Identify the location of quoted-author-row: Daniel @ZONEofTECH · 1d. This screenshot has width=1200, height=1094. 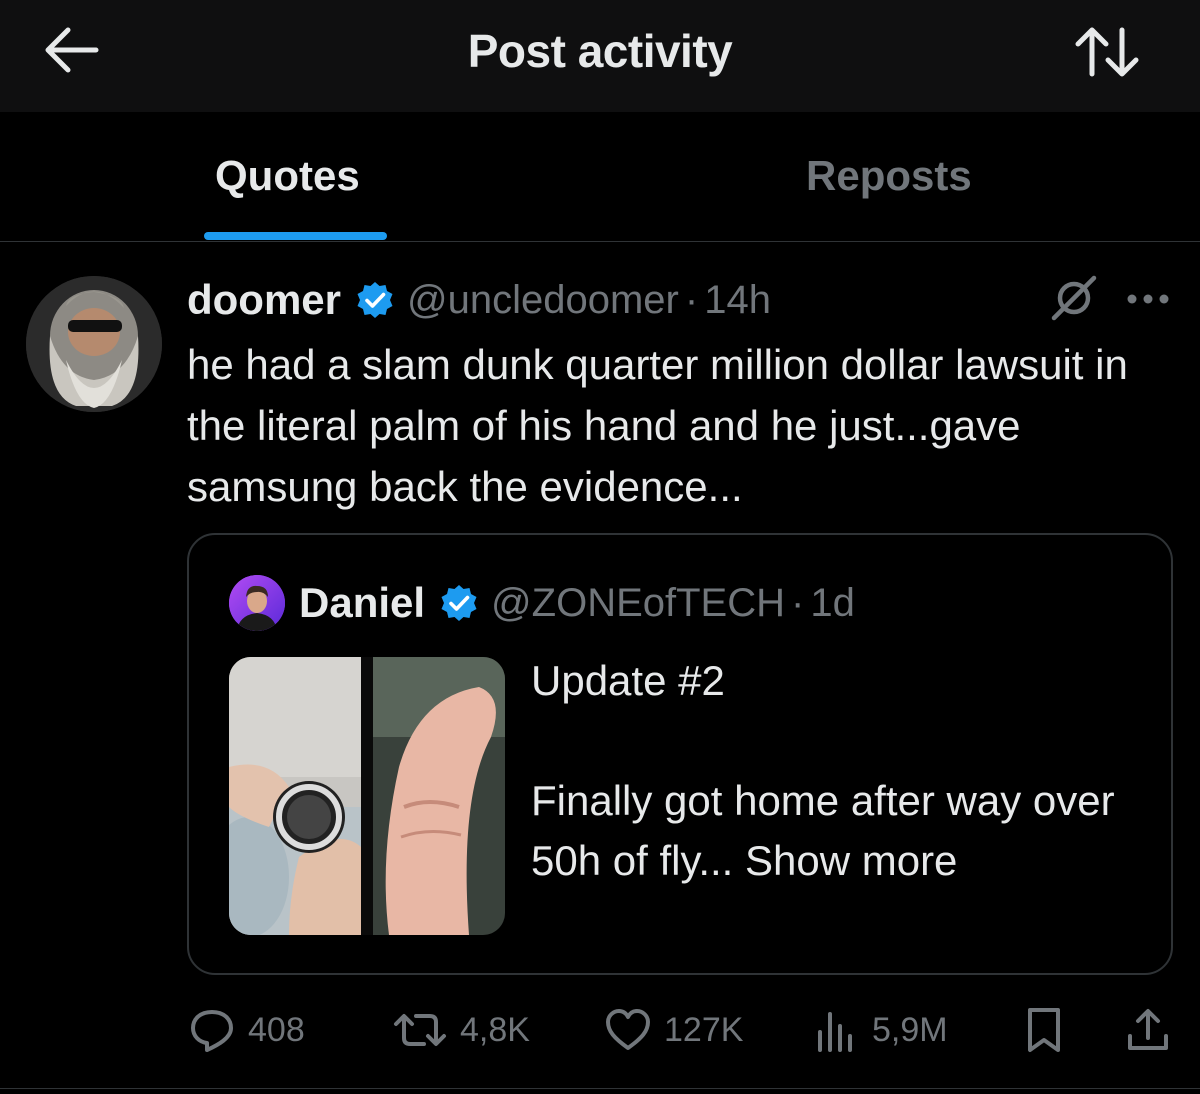
(577, 603).